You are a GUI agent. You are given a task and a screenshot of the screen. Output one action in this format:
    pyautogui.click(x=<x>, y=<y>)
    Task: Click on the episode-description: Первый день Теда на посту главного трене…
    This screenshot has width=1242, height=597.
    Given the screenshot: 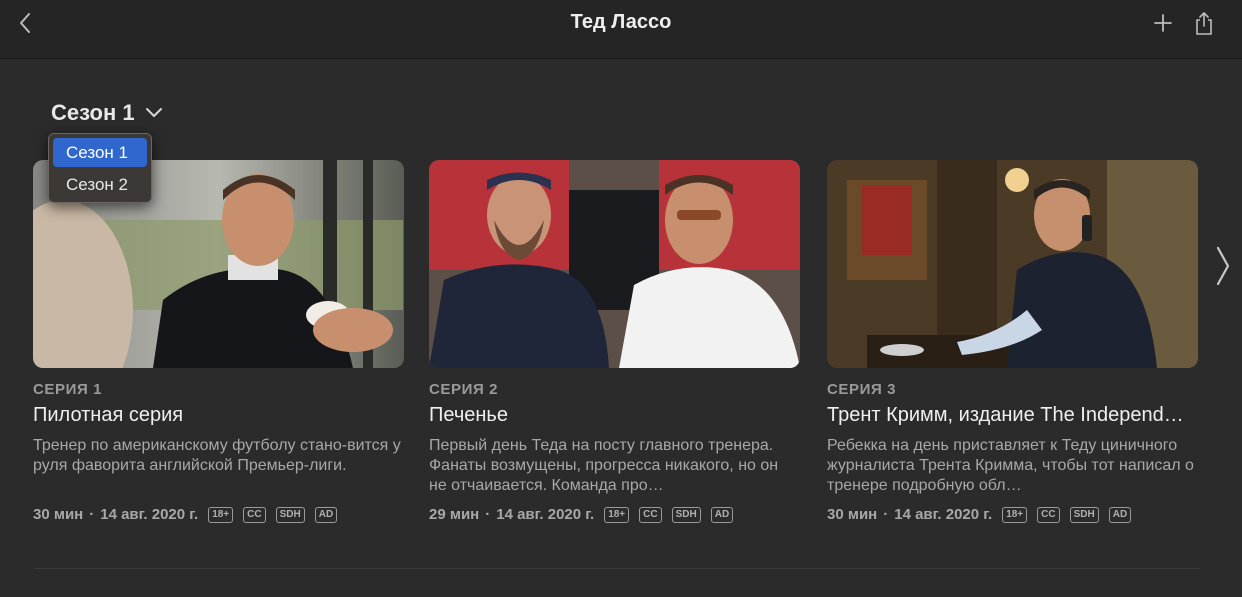 What is the action you would take?
    pyautogui.click(x=604, y=465)
    